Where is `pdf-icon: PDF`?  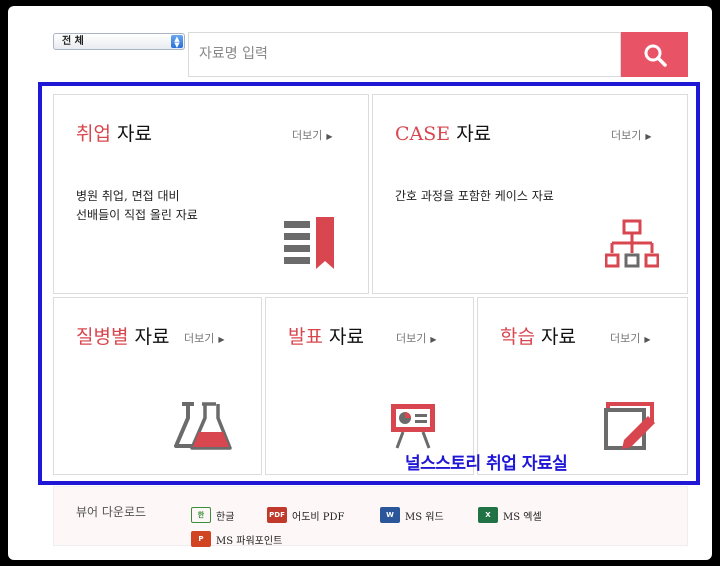
pdf-icon: PDF is located at coordinates (277, 515).